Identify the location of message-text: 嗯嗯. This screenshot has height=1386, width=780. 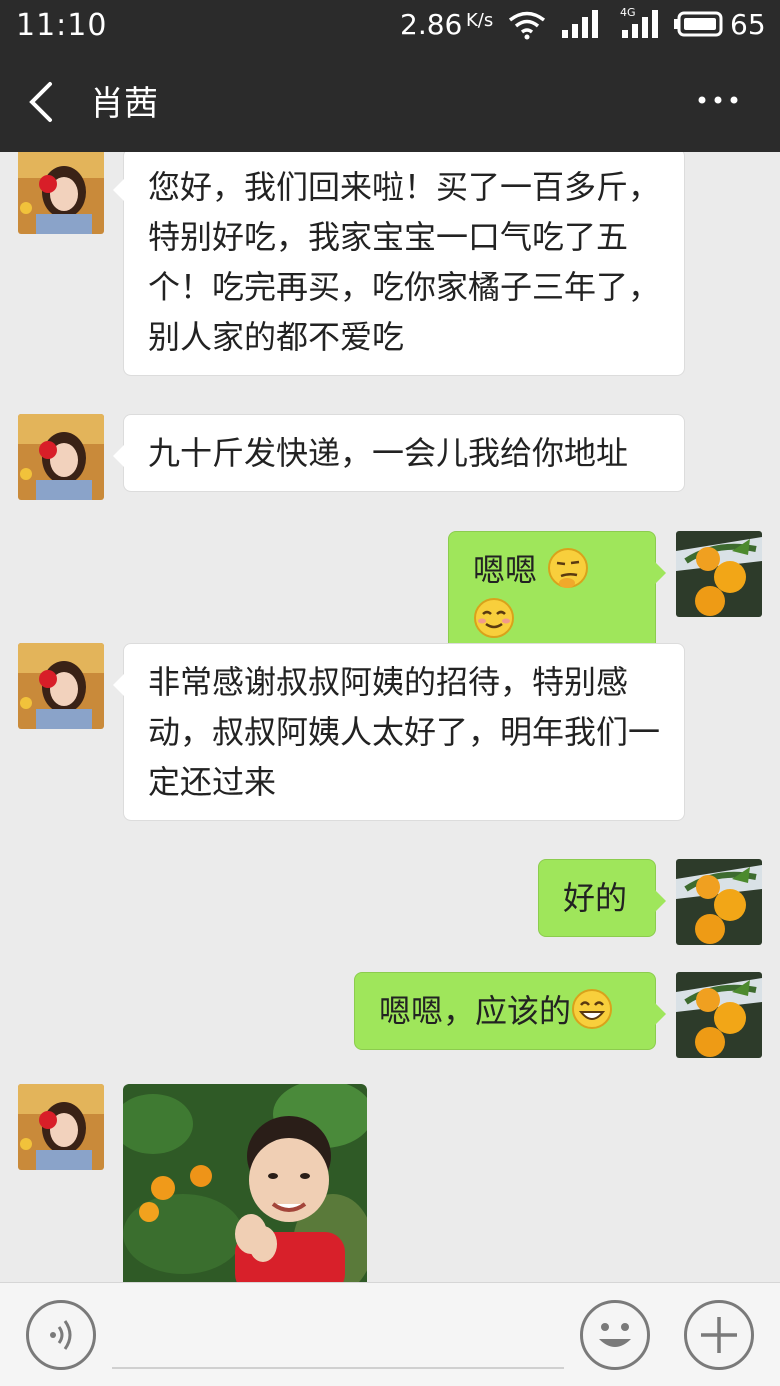
(505, 570).